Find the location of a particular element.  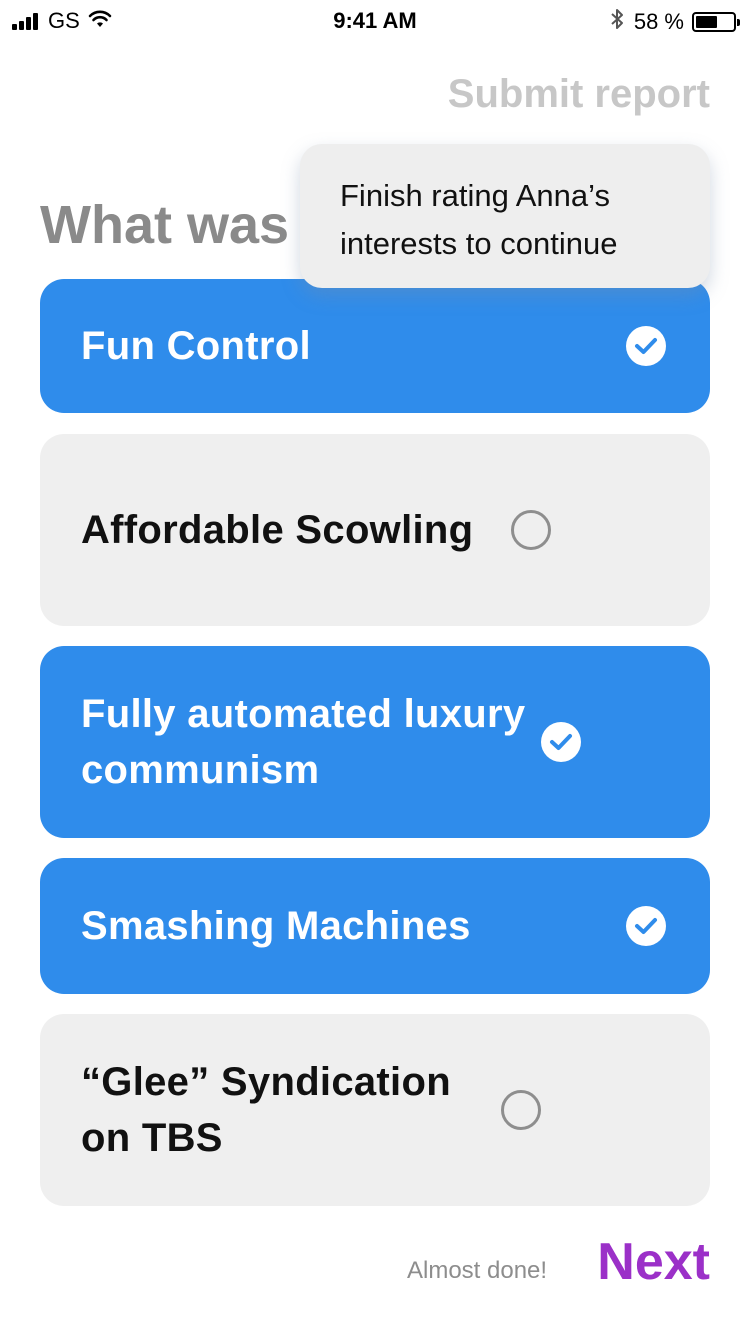

next-button: Next is located at coordinates (653, 1262).